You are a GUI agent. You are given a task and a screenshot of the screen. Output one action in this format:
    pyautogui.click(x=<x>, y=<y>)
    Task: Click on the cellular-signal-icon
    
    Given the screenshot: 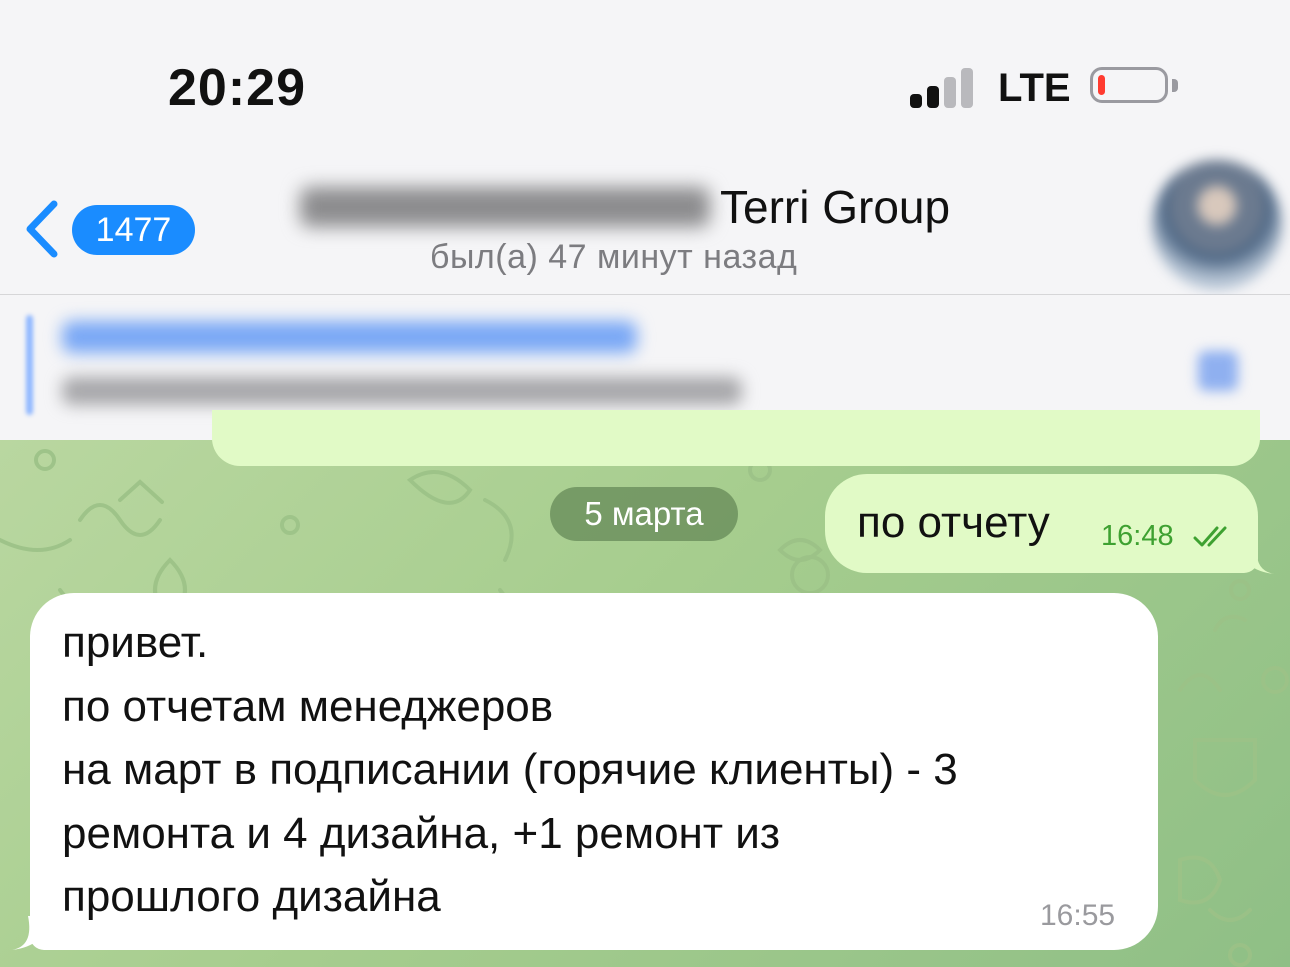 What is the action you would take?
    pyautogui.click(x=945, y=87)
    